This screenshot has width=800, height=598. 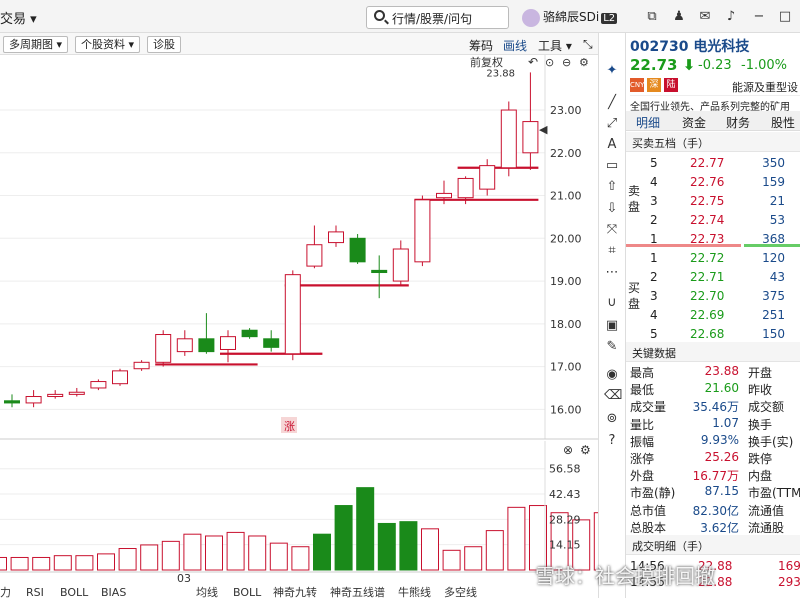 What do you see at coordinates (731, 17) in the screenshot?
I see `bell-icon: ♪` at bounding box center [731, 17].